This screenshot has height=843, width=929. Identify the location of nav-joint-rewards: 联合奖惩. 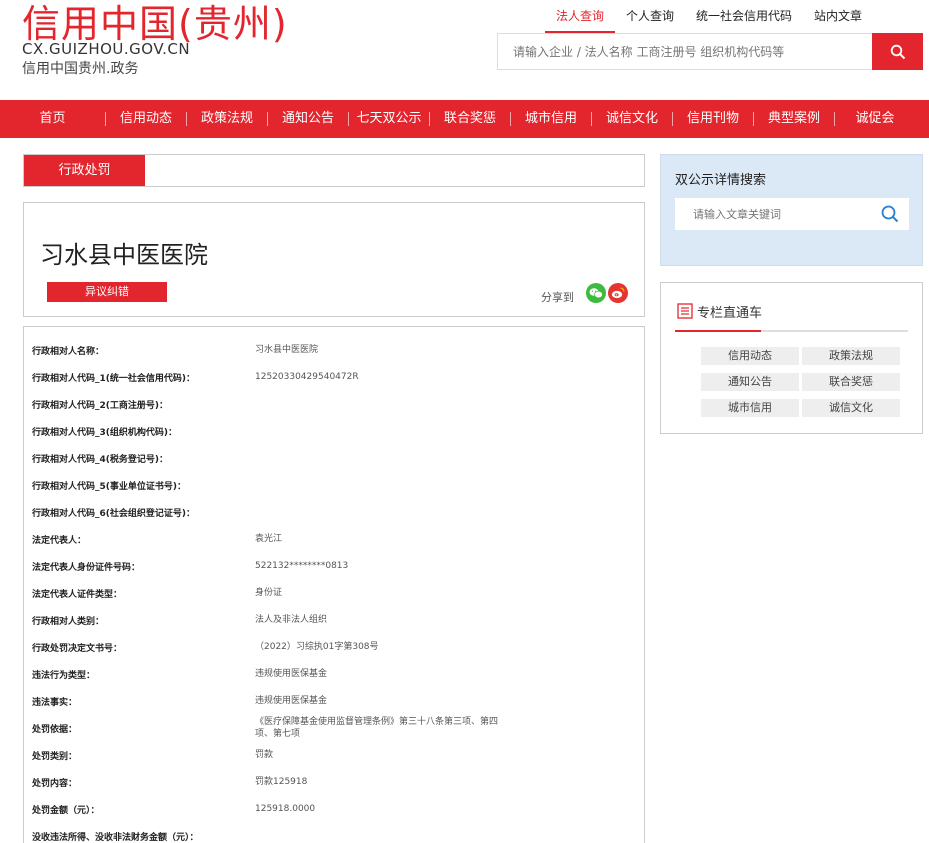
(470, 119).